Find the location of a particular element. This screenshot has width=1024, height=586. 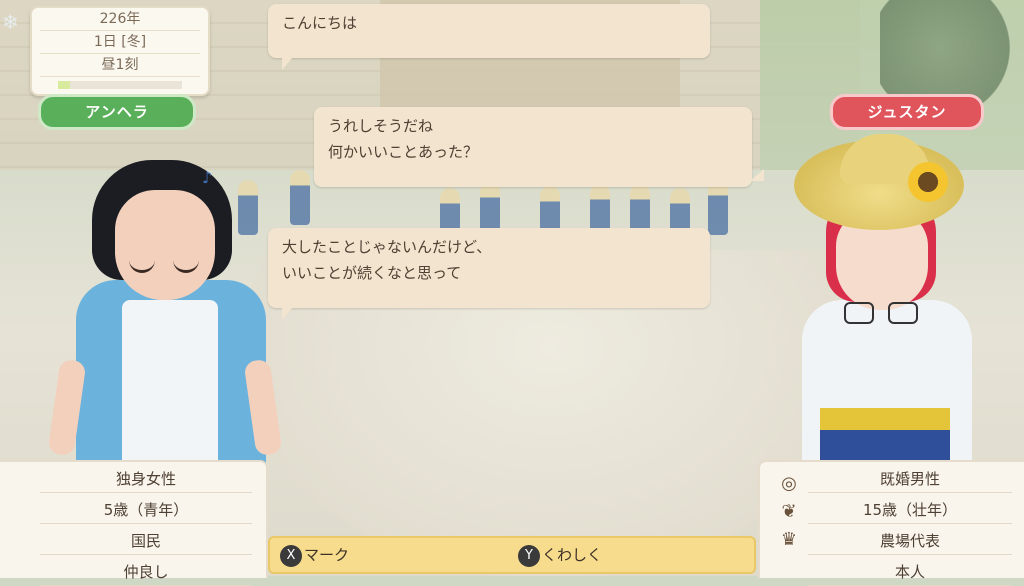

music-note-icon: ♪ is located at coordinates (207, 177).